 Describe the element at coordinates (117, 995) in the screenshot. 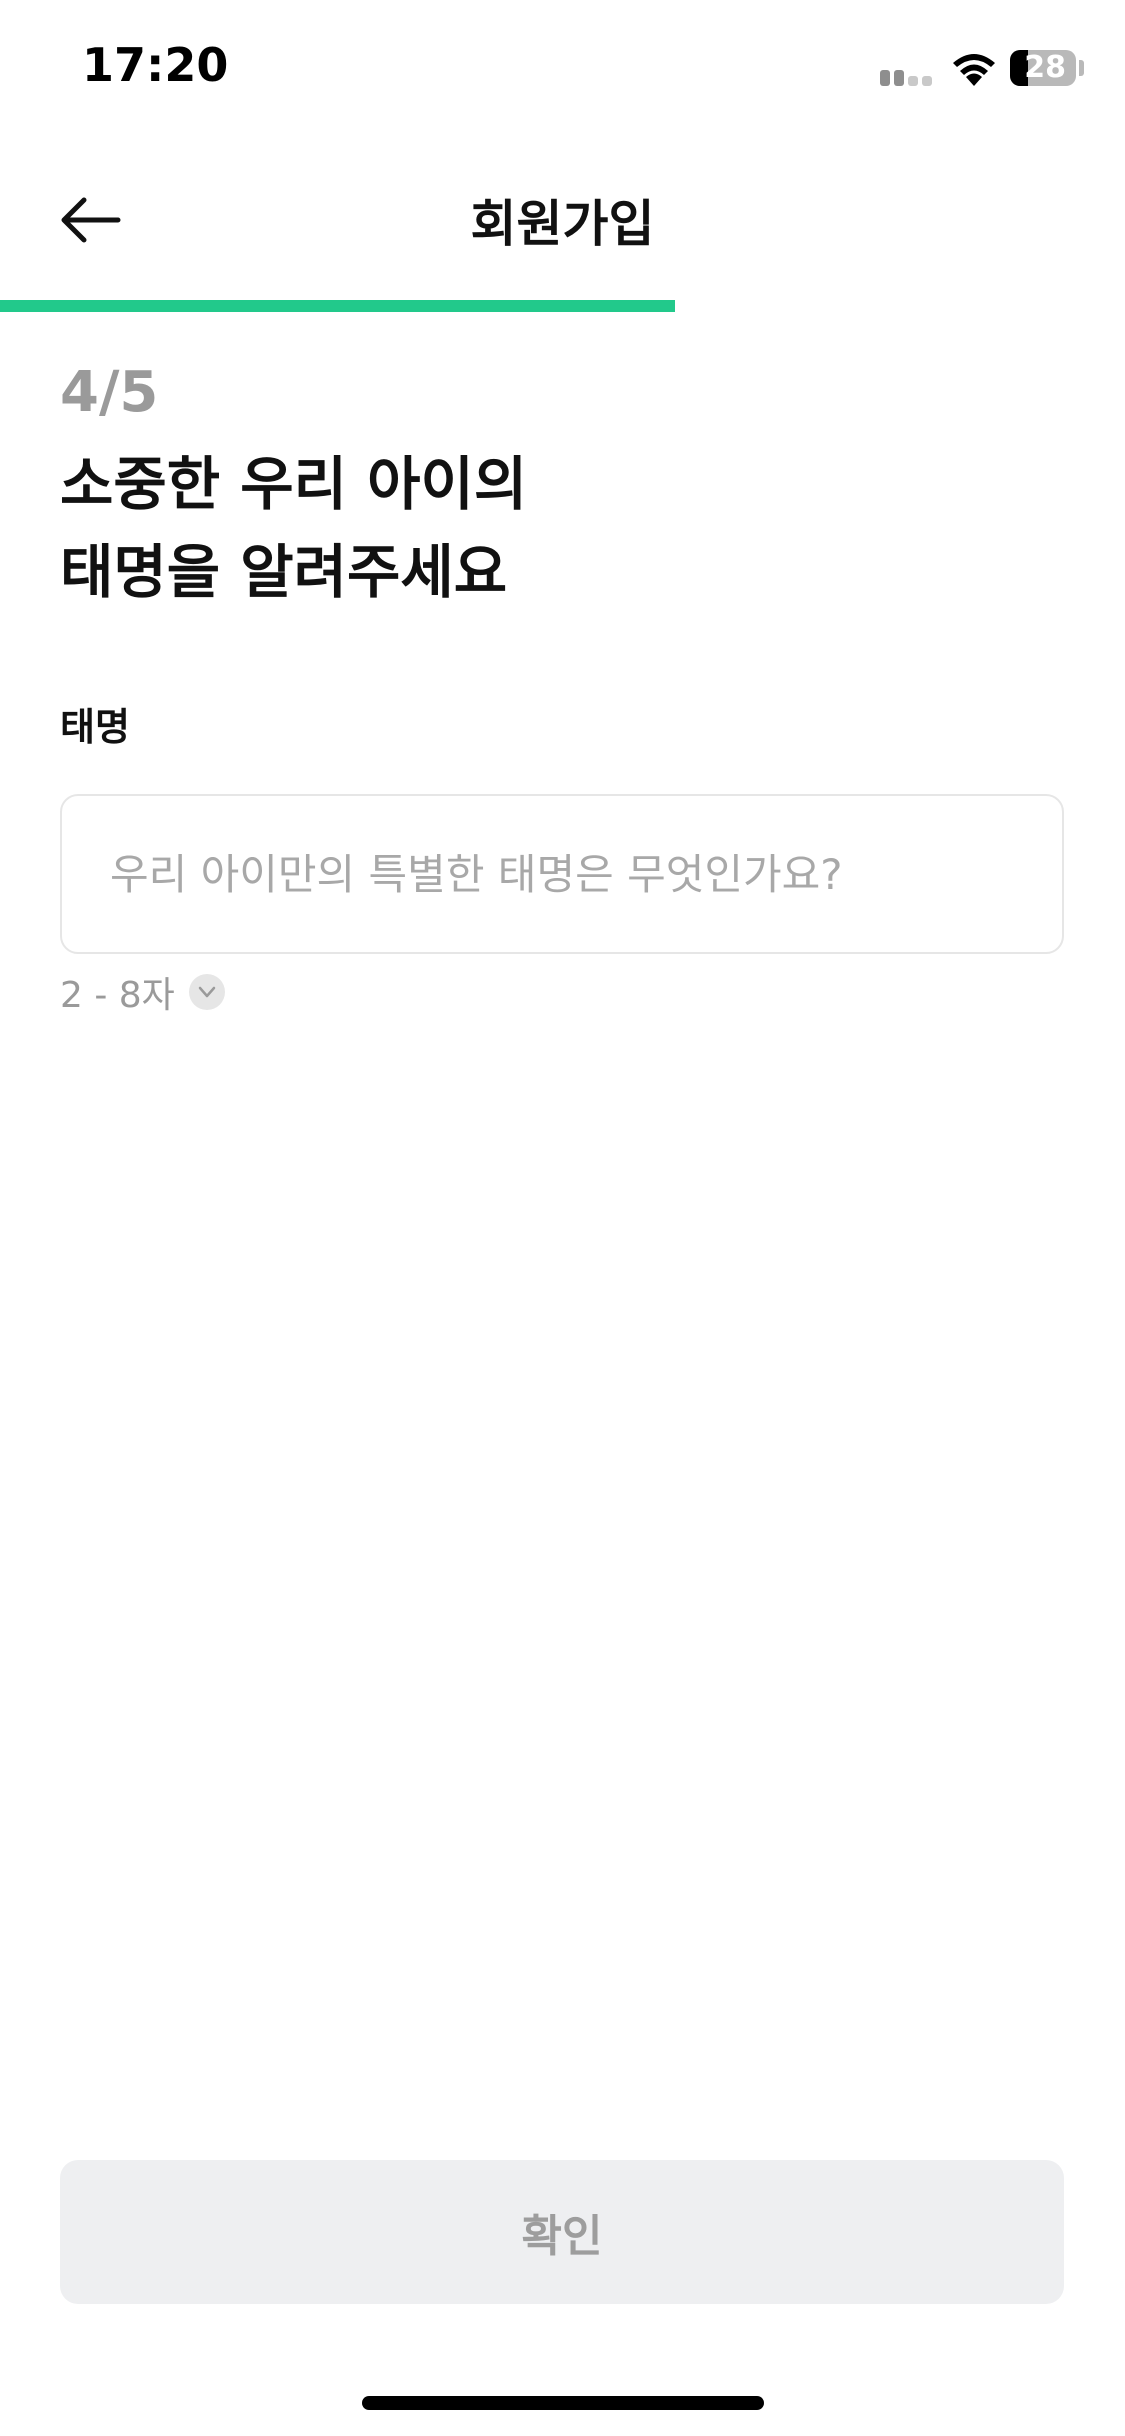

I see `length-hint-text: 2 - 8자` at that location.